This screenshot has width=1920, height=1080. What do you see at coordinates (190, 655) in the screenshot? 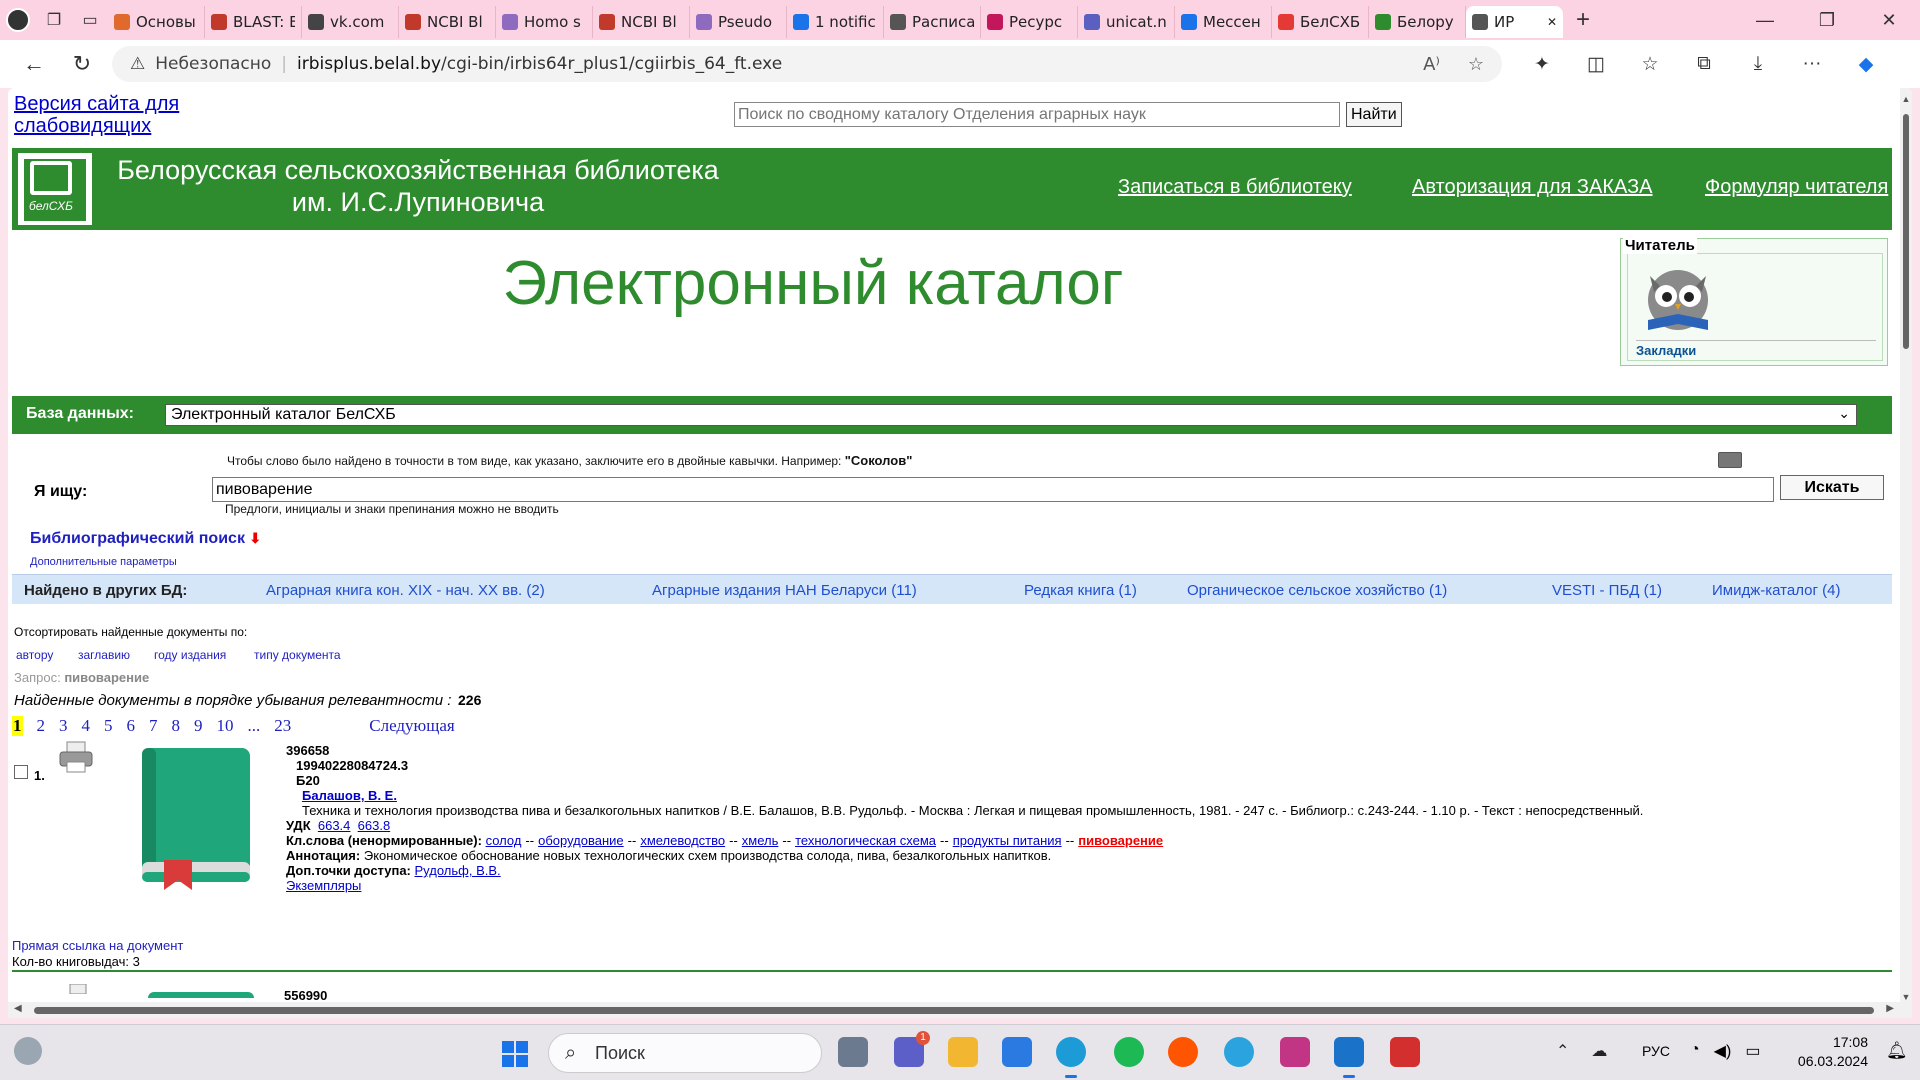
I see `sort-by-year: году издания` at bounding box center [190, 655].